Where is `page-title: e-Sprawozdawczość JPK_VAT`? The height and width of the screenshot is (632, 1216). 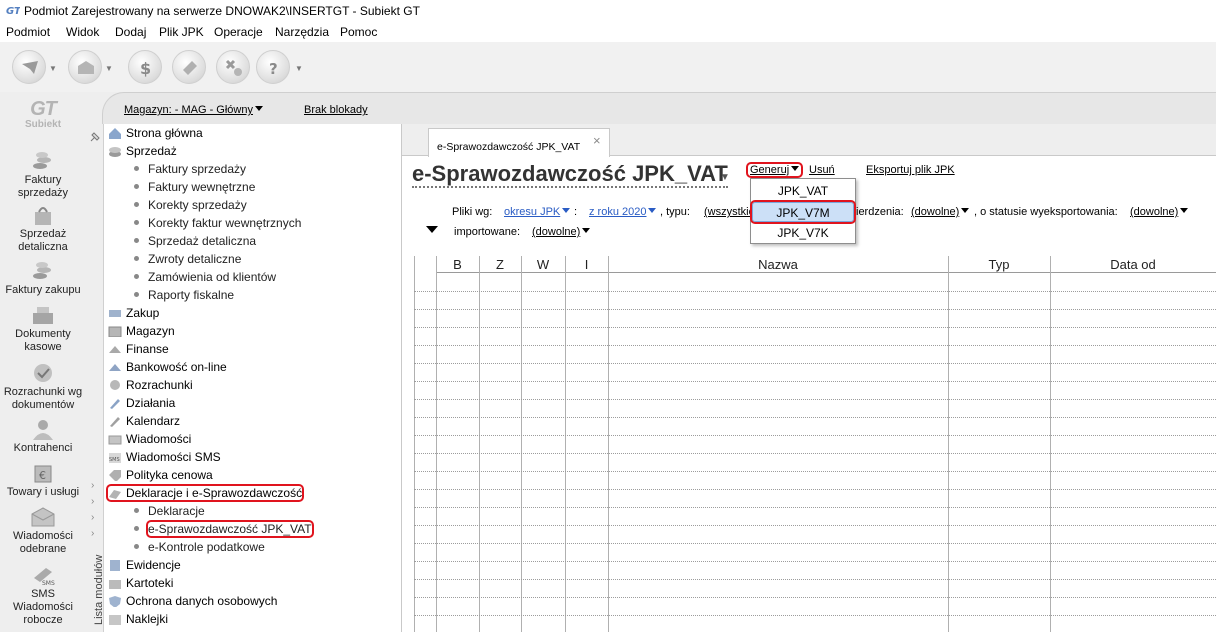
page-title: e-Sprawozdawczość JPK_VAT is located at coordinates (570, 174).